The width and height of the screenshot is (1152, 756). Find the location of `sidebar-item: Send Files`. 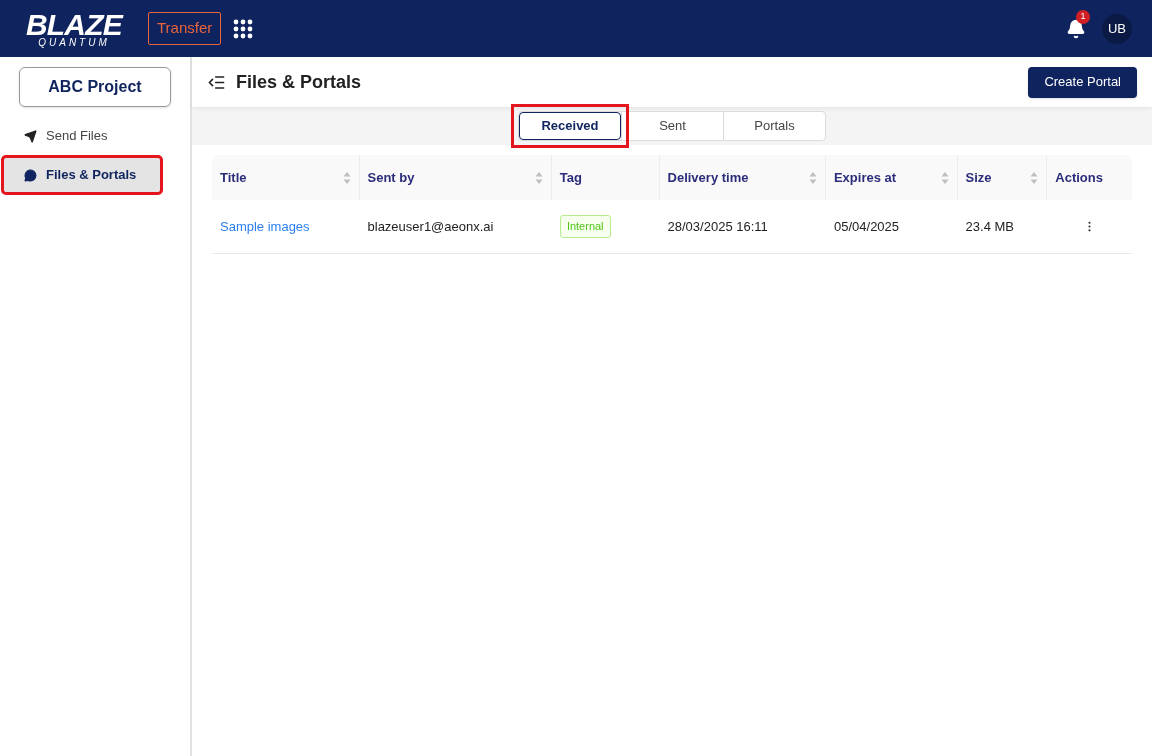

sidebar-item: Send Files is located at coordinates (95, 136).